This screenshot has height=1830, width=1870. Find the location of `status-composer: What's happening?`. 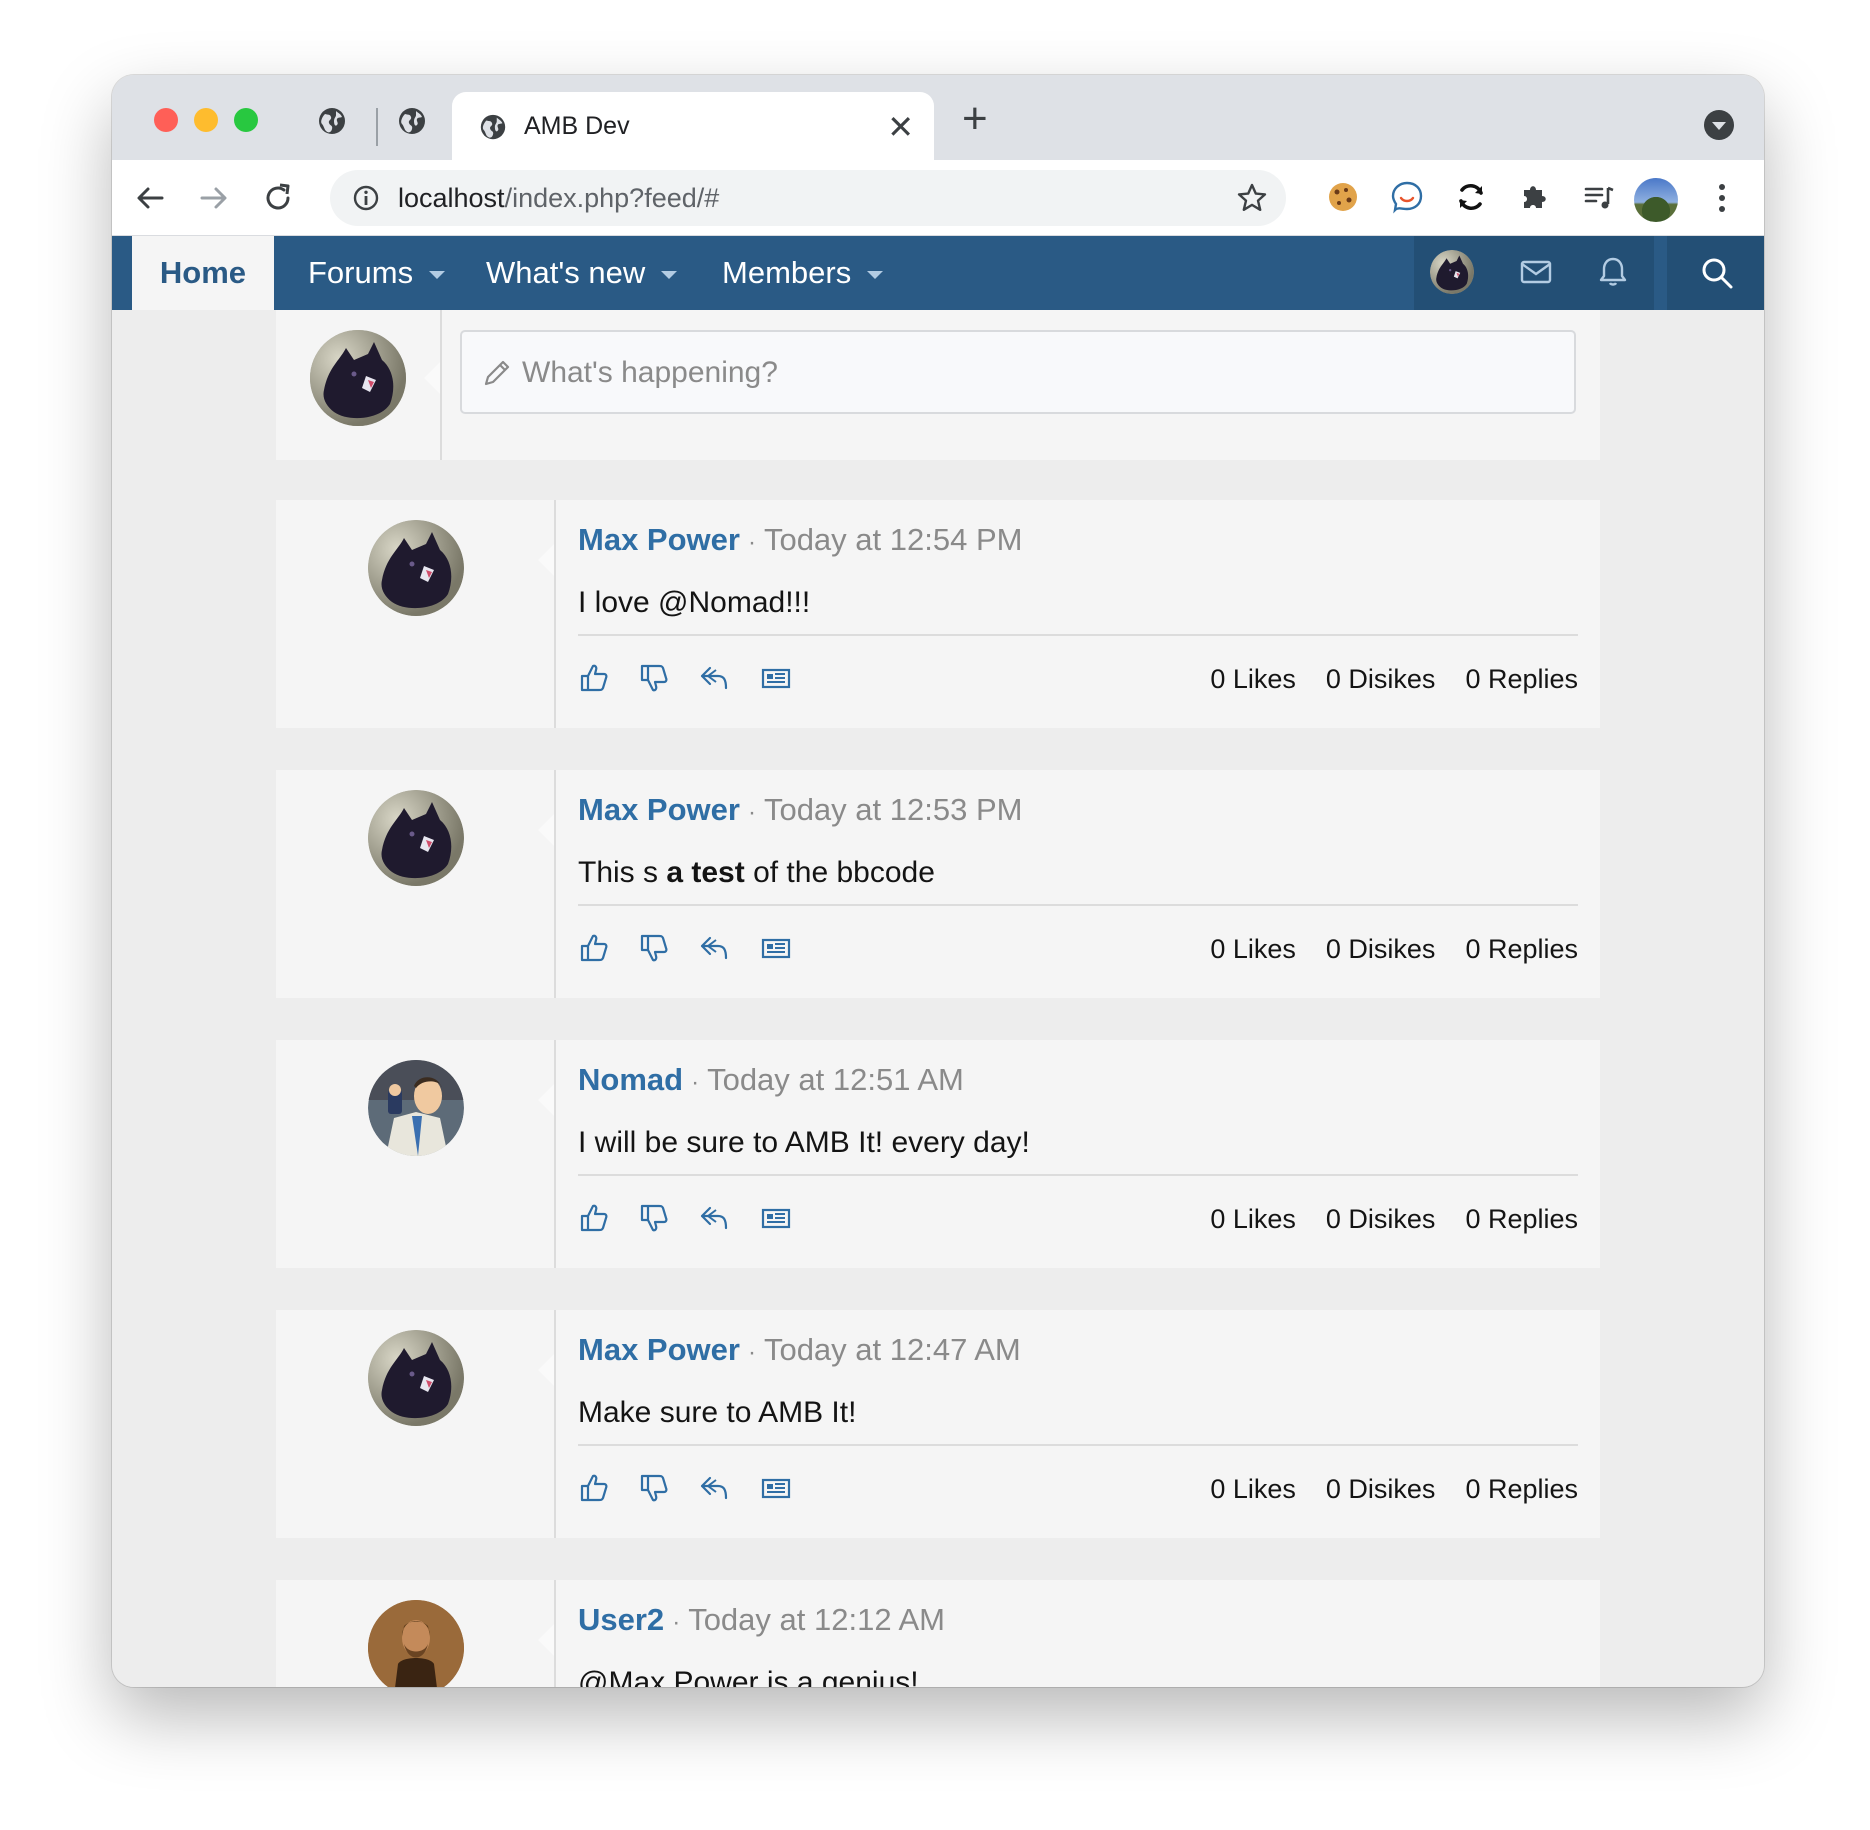

status-composer: What's happening? is located at coordinates (938, 385).